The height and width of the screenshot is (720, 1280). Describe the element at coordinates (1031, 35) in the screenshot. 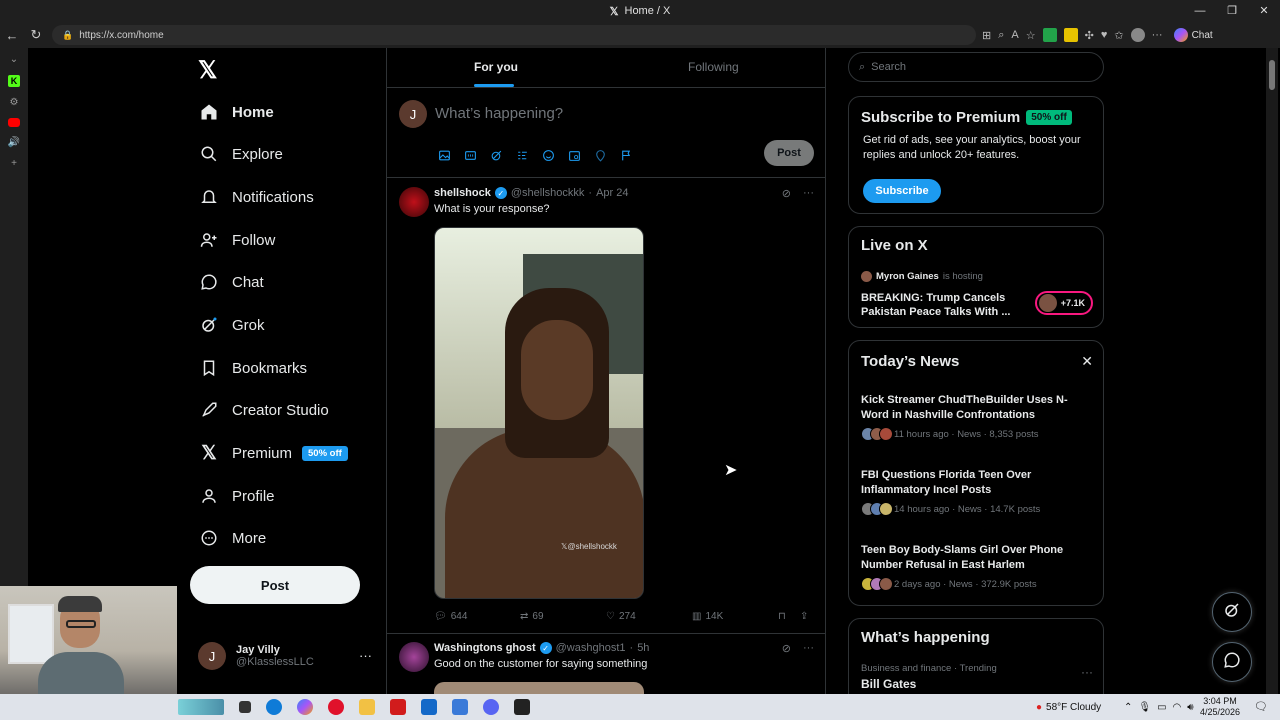

I see `favorite-star-icon: ☆` at that location.